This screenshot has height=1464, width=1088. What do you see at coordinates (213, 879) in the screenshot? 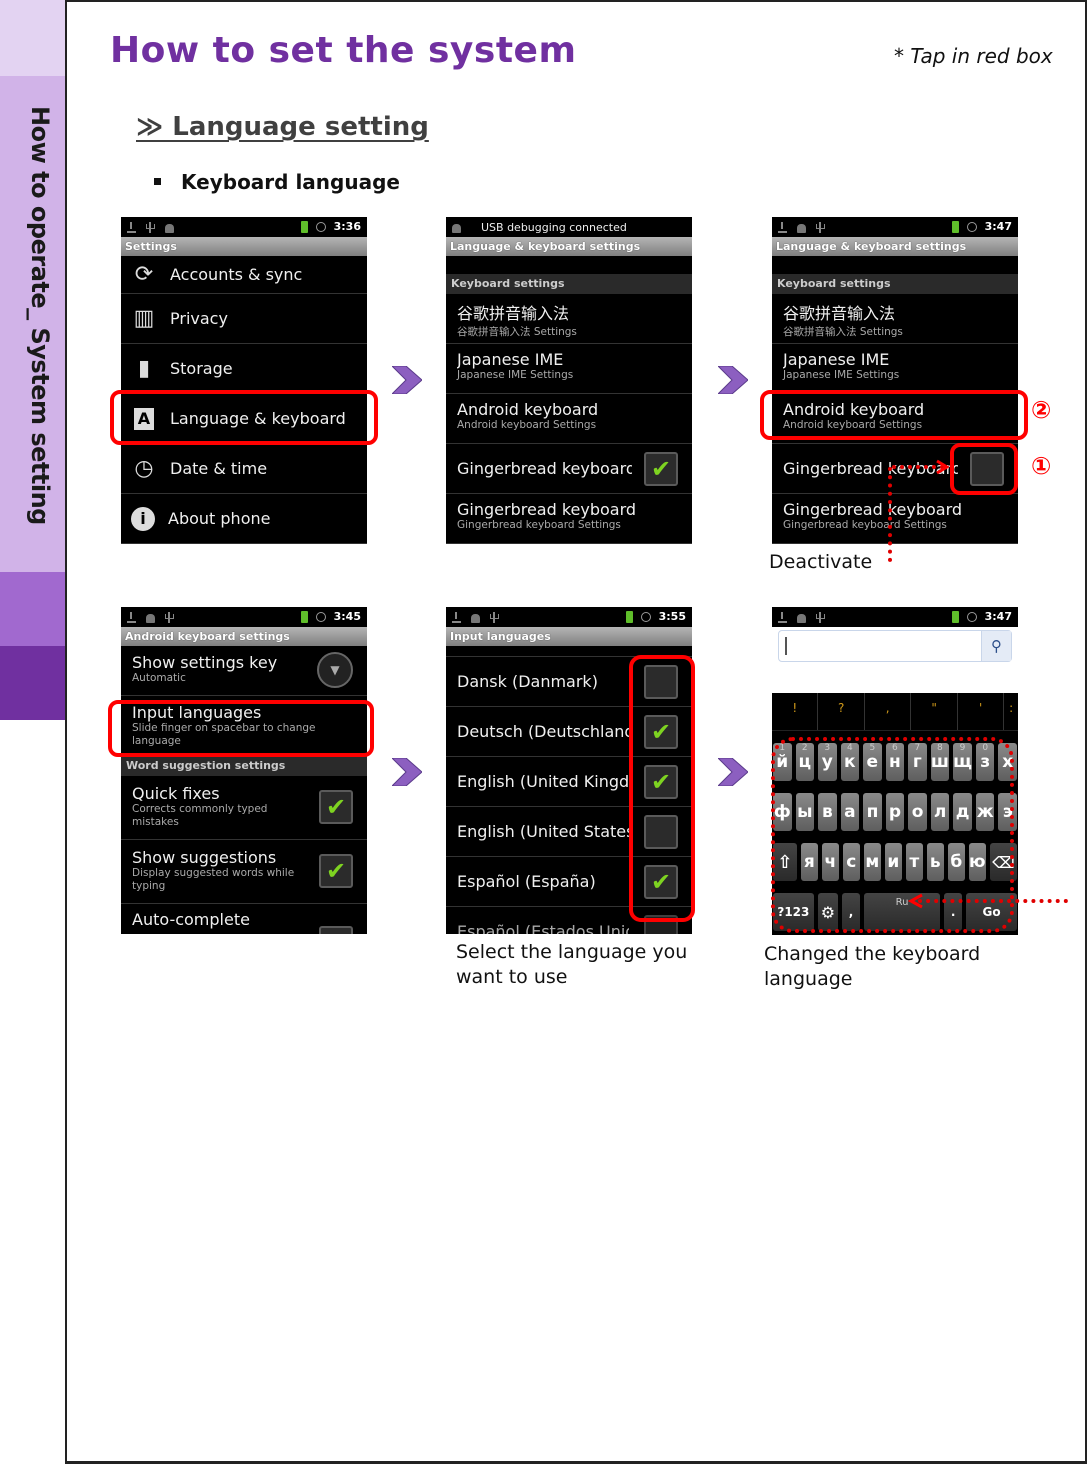
I see `item-subtitle: Display suggested words while typing` at bounding box center [213, 879].